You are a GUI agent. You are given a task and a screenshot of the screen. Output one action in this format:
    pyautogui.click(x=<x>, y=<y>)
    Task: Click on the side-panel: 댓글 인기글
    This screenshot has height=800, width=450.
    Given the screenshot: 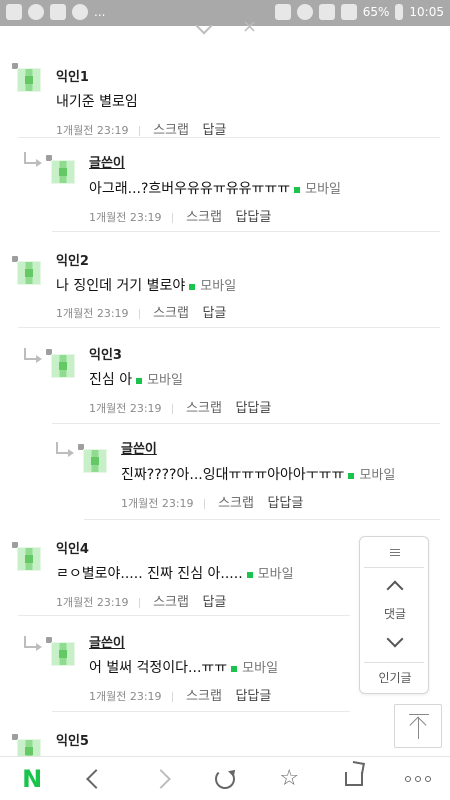 What is the action you would take?
    pyautogui.click(x=394, y=615)
    